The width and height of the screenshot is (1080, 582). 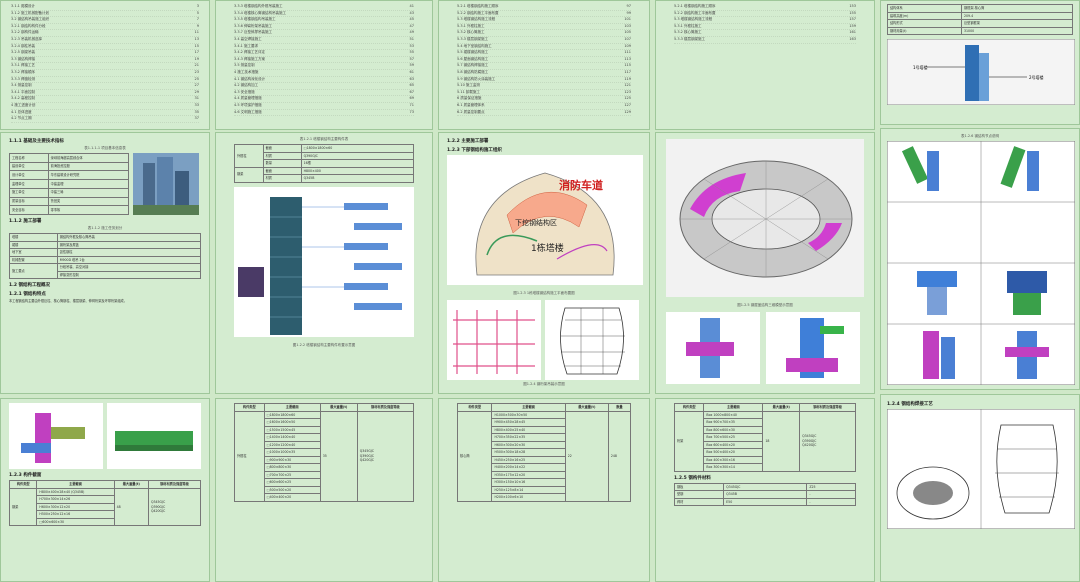 What do you see at coordinates (324, 113) in the screenshot?
I see `toc-entry: 4.6 文明施工措施 73` at bounding box center [324, 113].